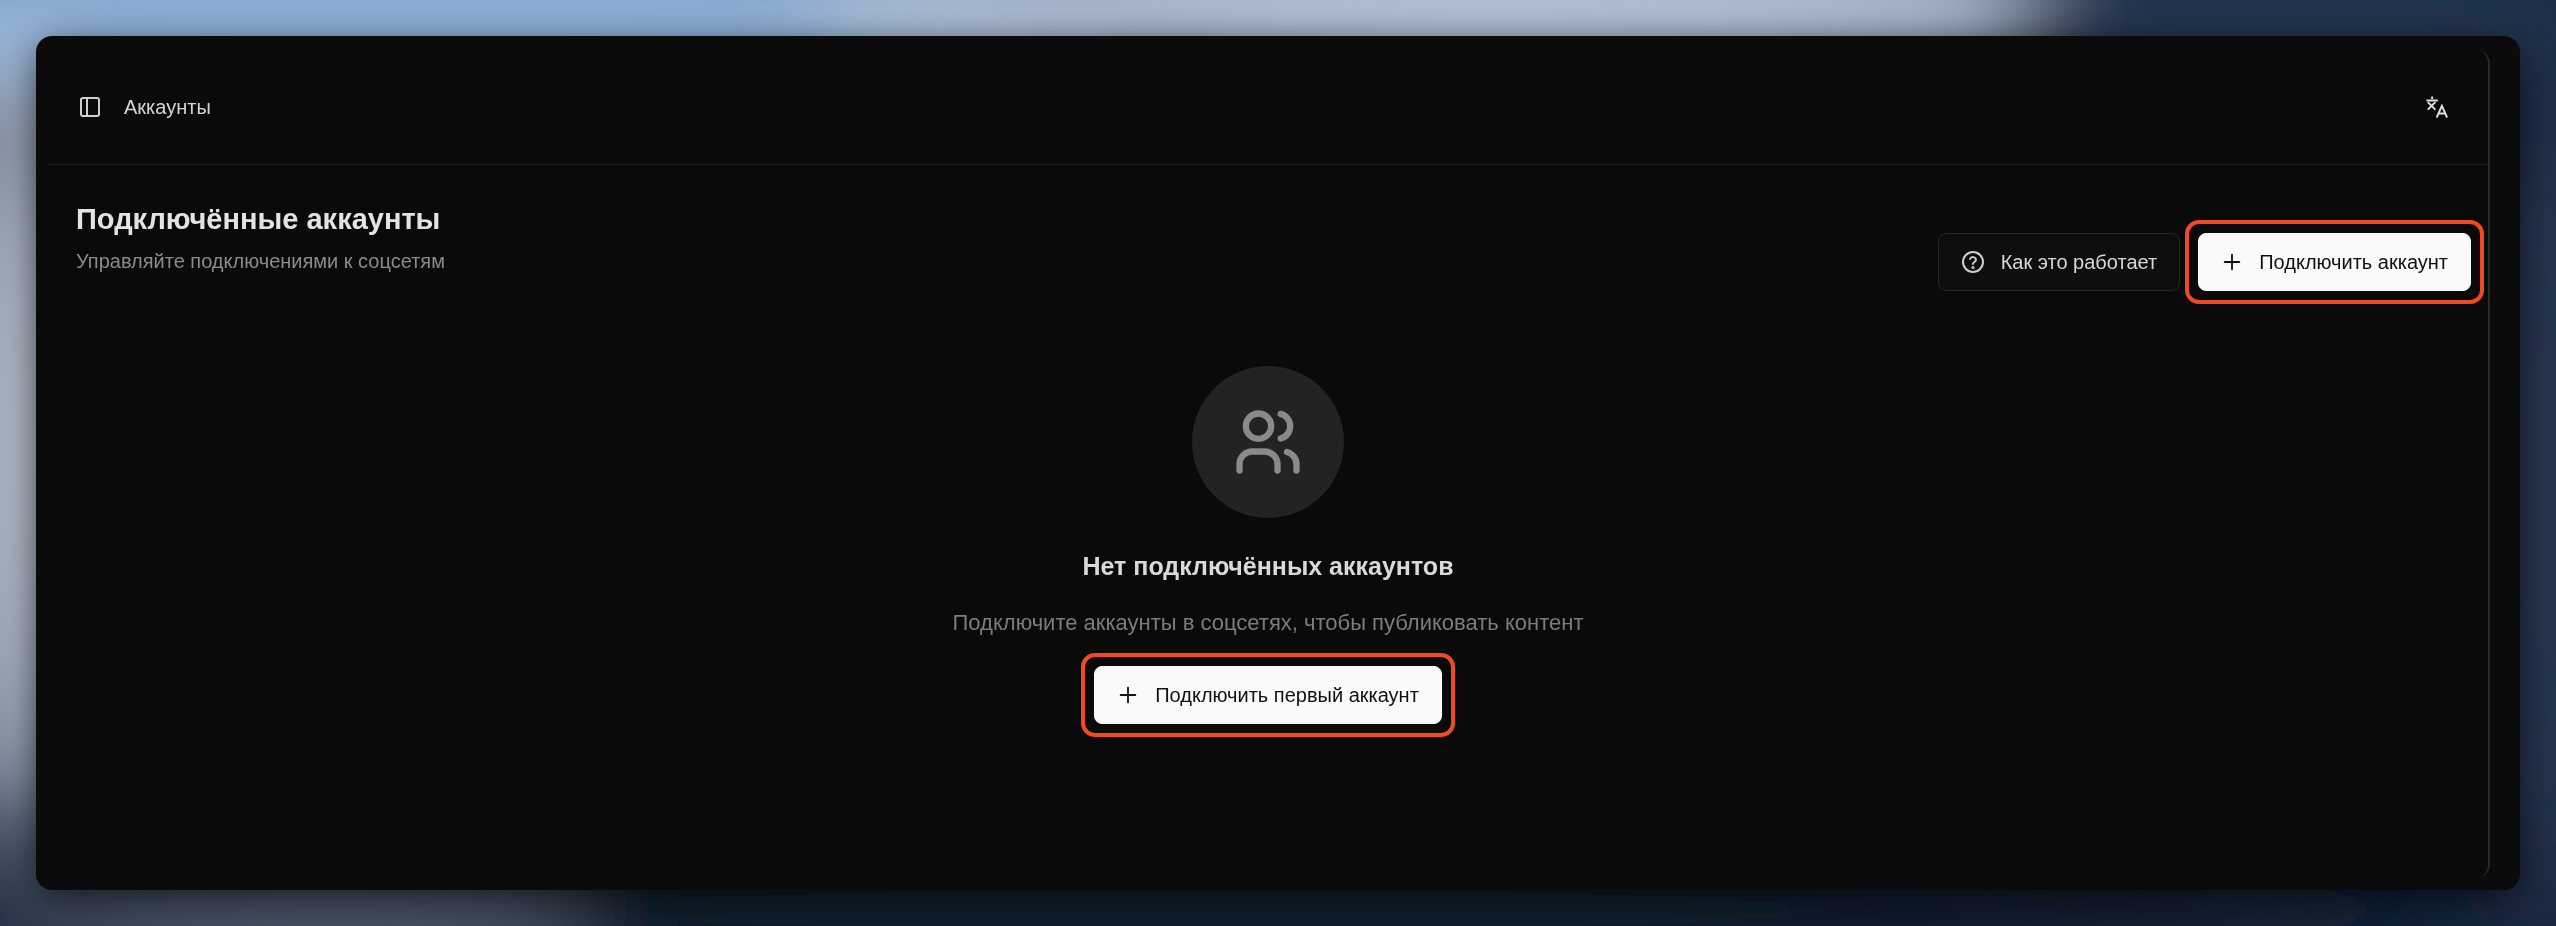  What do you see at coordinates (90, 107) in the screenshot?
I see `sidebar-toggle-icon` at bounding box center [90, 107].